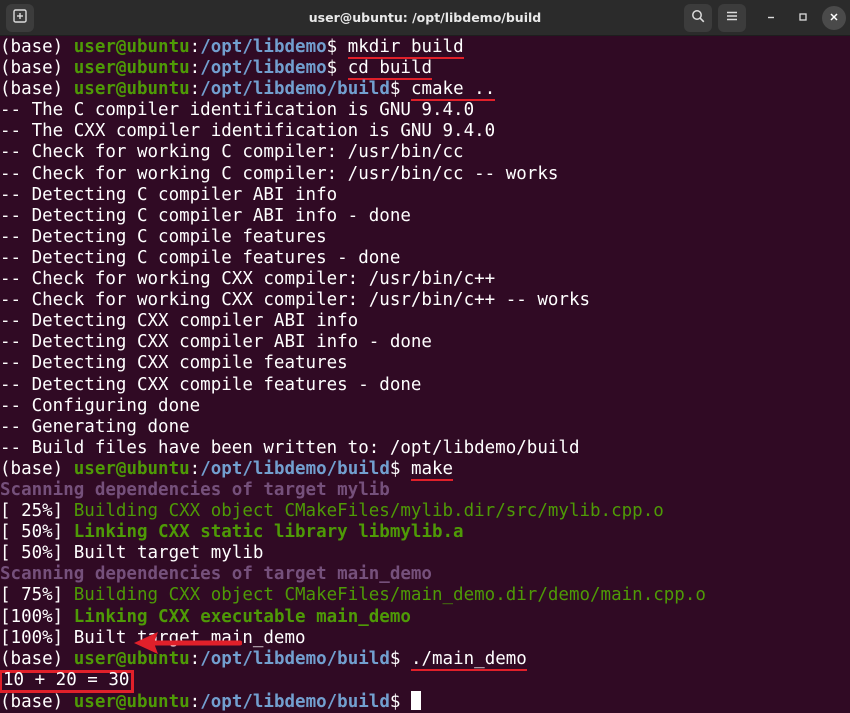 This screenshot has height=713, width=850. Describe the element at coordinates (179, 321) in the screenshot. I see `output-text: -- Detecting CXX compiler ABI info` at that location.